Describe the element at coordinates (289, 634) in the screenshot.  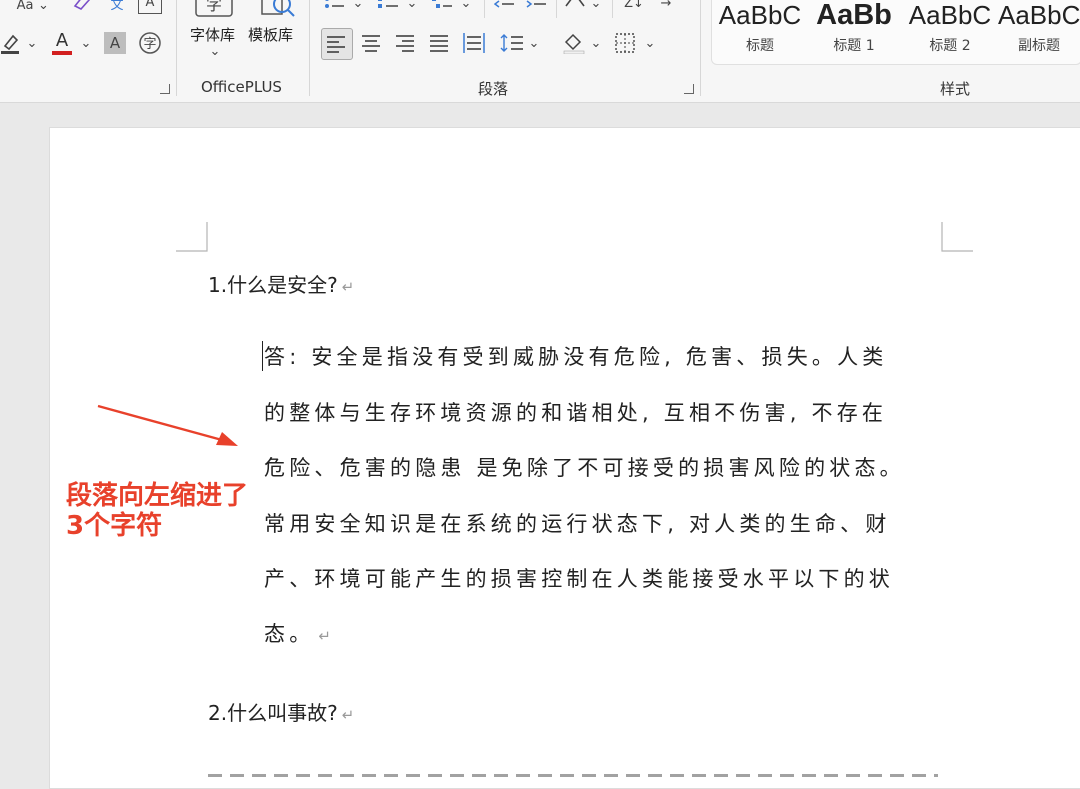
I see `answer-1-end-text: 态。` at that location.